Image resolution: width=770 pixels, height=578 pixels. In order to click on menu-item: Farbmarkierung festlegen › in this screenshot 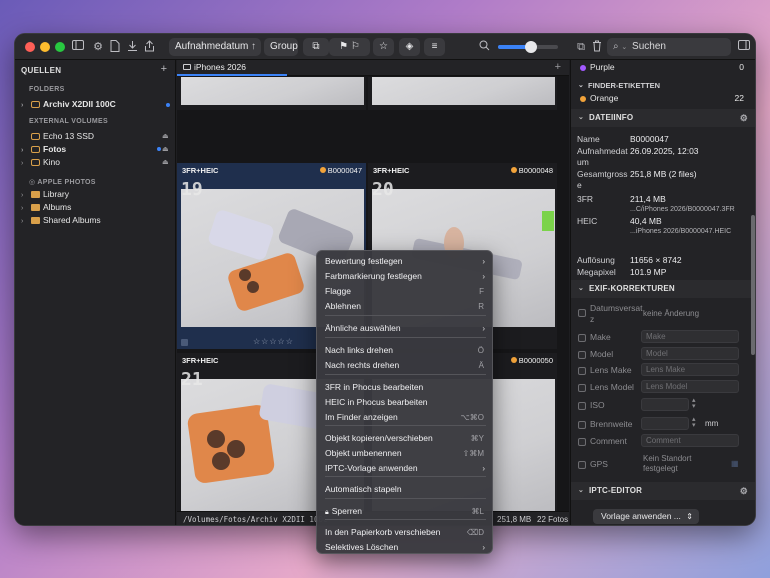, I will do `click(405, 276)`.